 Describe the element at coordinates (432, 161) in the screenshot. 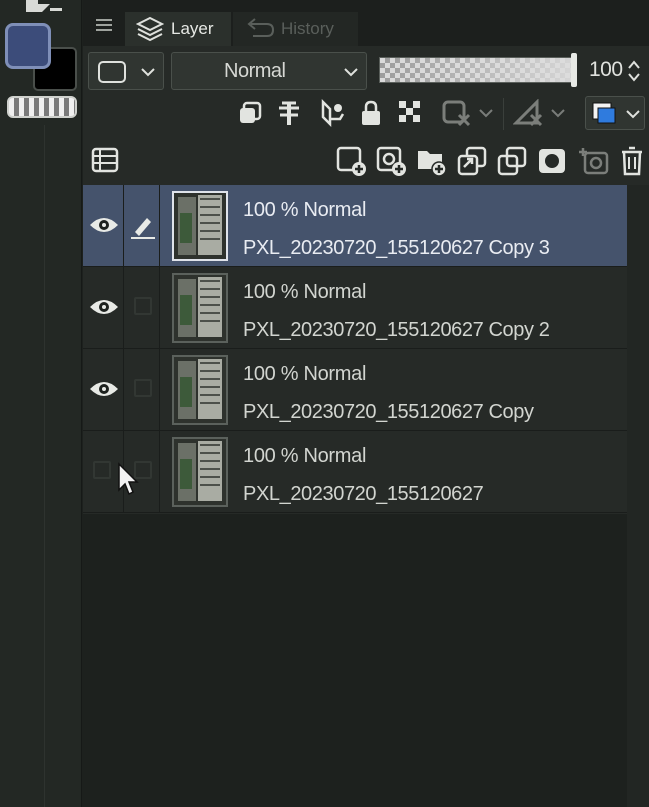

I see `new-folder-icon` at that location.